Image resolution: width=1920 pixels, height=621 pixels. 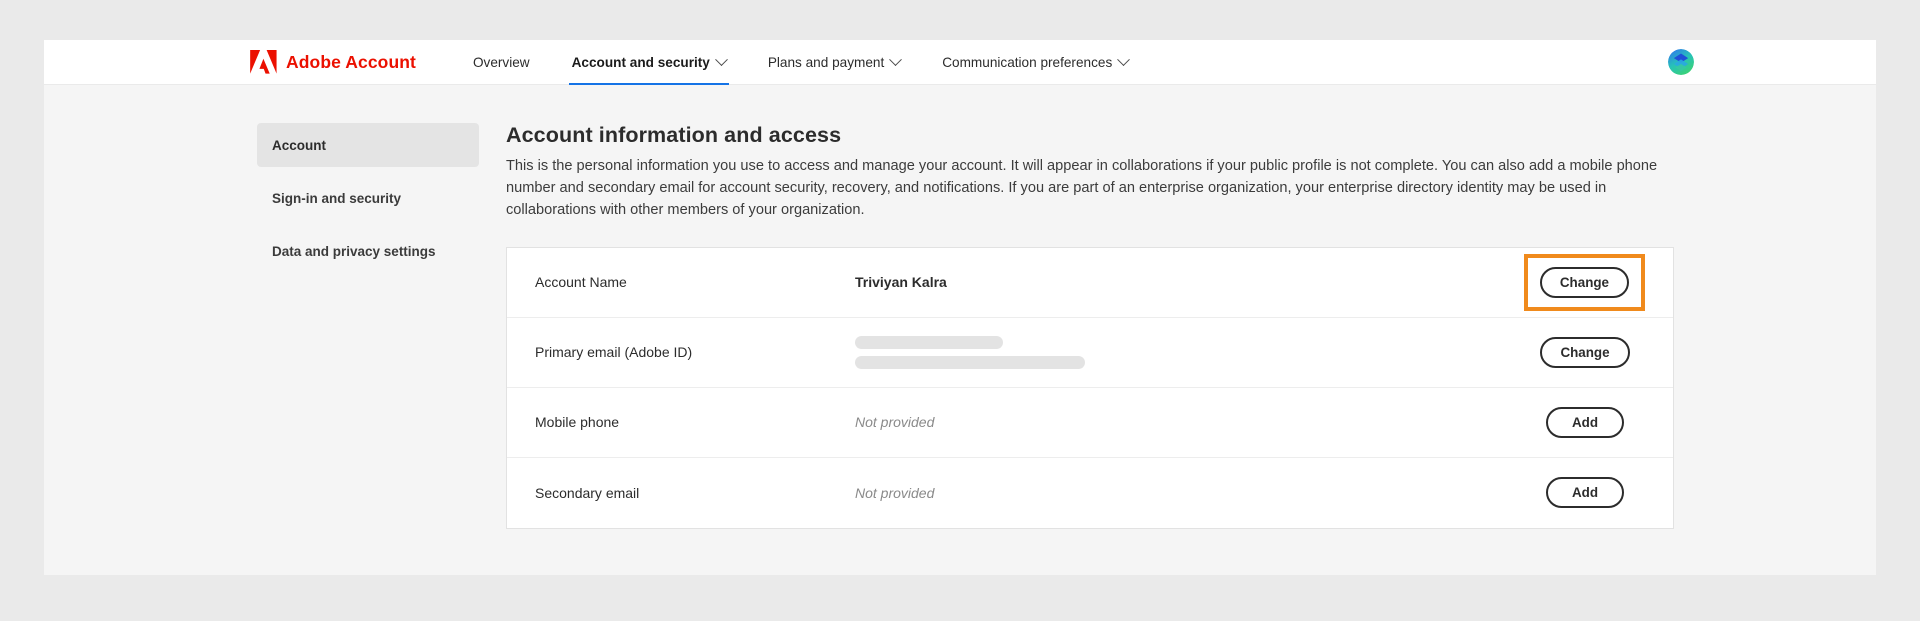 I want to click on change-account-name-button: Change, so click(x=1584, y=282).